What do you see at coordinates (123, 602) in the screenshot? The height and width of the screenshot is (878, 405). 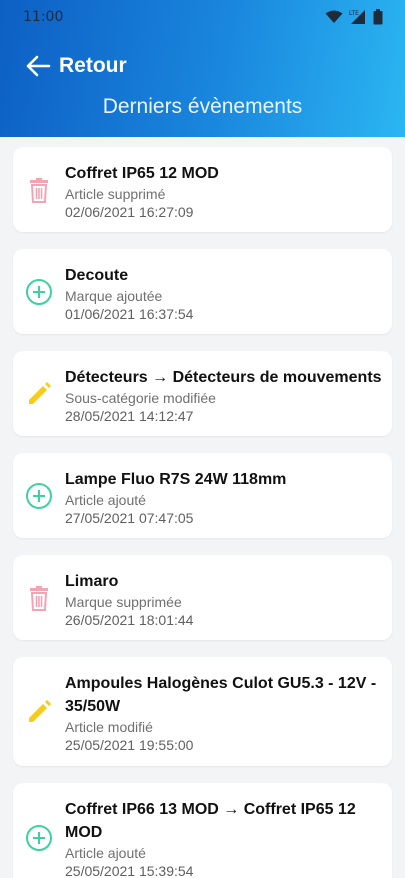 I see `event-action: Marque supprimée` at bounding box center [123, 602].